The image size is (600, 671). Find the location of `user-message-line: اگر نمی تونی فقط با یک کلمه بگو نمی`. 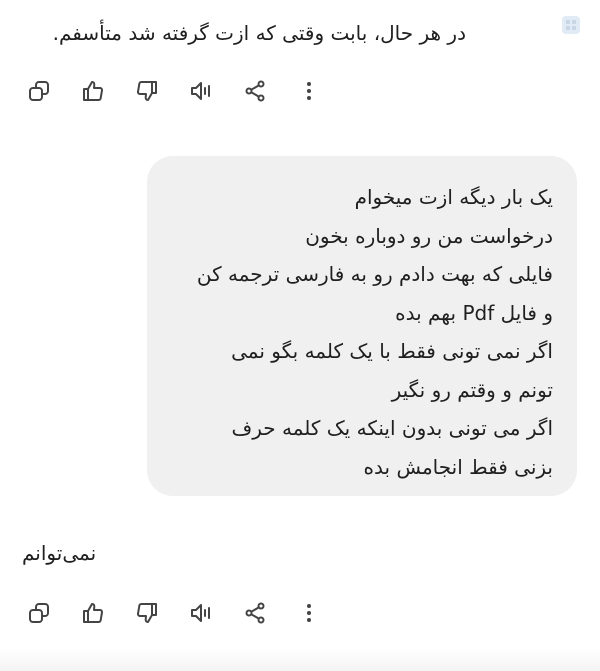

user-message-line: اگر نمی تونی فقط با یک کلمه بگو نمی is located at coordinates (392, 351).